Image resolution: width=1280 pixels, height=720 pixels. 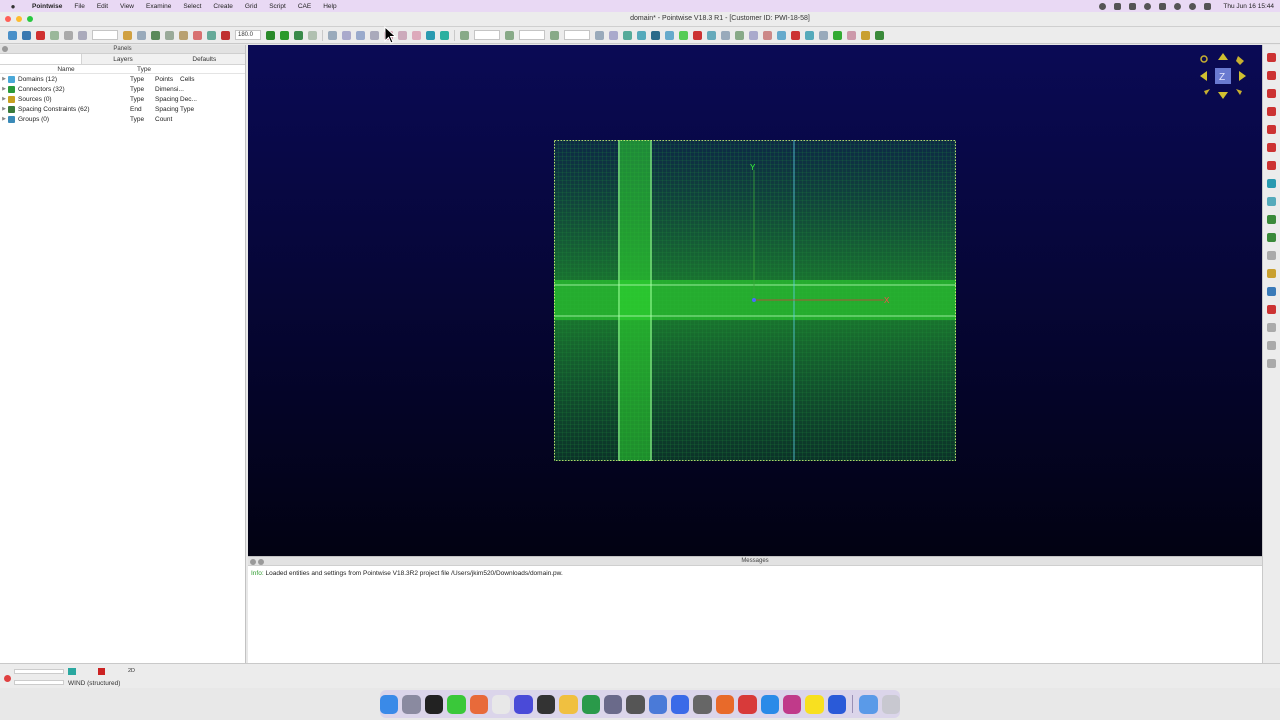 I want to click on downloads-icon, so click(x=868, y=704).